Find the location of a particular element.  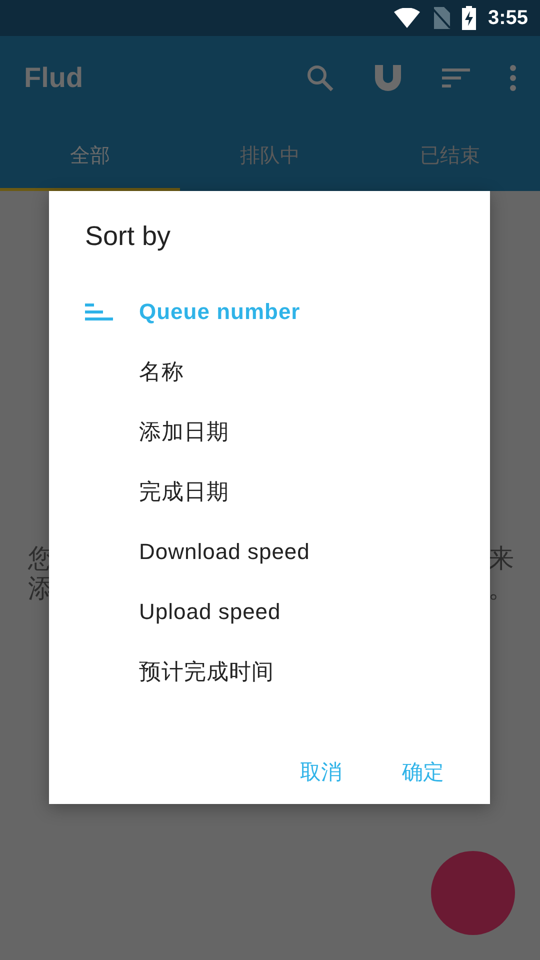

sort-option: Upload speed is located at coordinates (287, 612).